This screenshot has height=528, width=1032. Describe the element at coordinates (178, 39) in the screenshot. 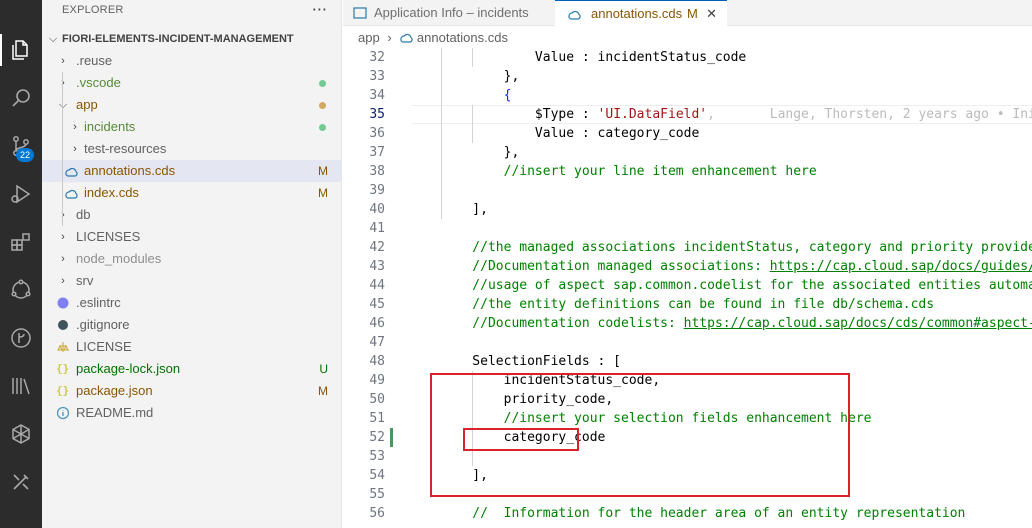

I see `workspace-root-label: FIORI-ELEMENTS-INCIDENT-MANAGEMENT` at that location.